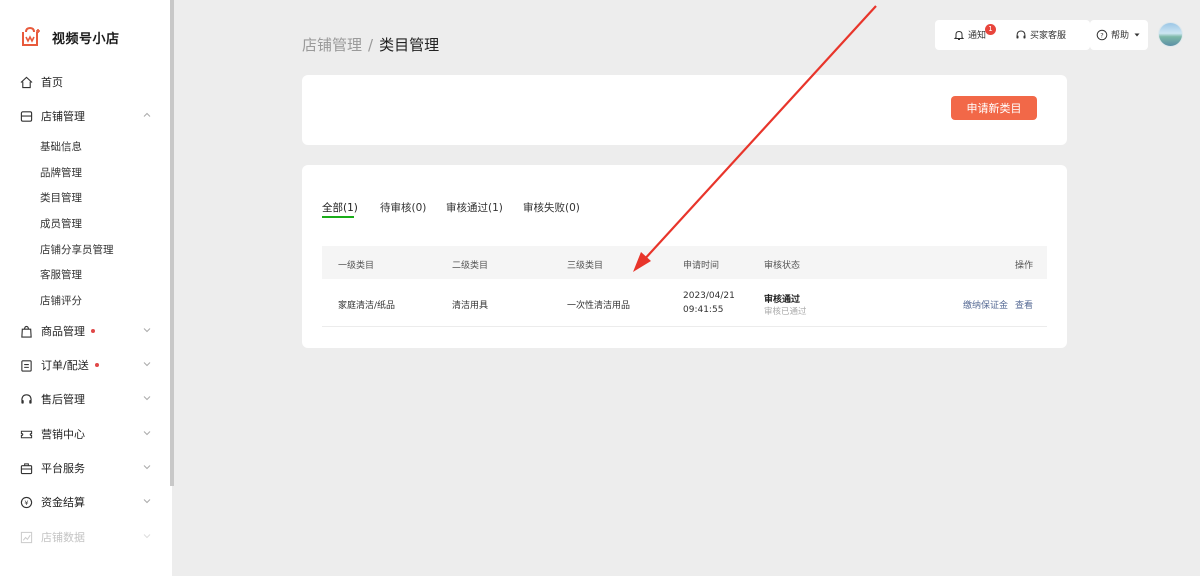  I want to click on tab-rejected: 审核失败(0), so click(551, 207).